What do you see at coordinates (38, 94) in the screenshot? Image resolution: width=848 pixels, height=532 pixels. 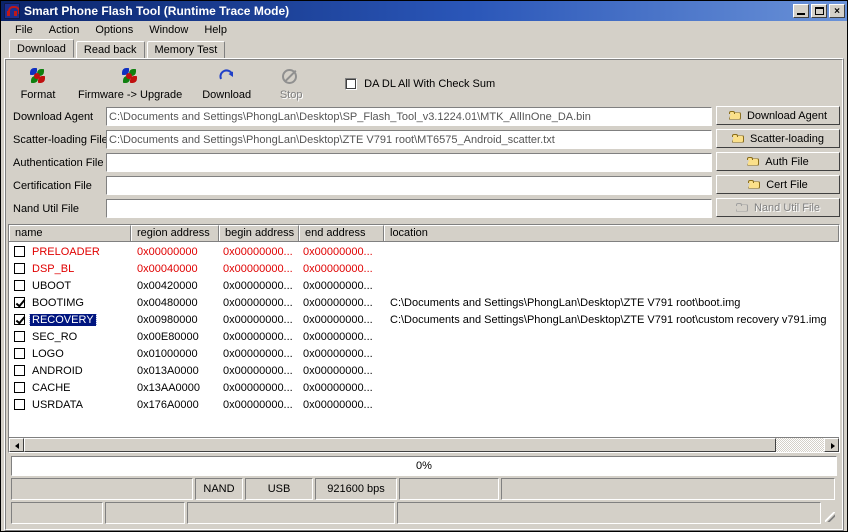 I see `format-button-label: Format` at bounding box center [38, 94].